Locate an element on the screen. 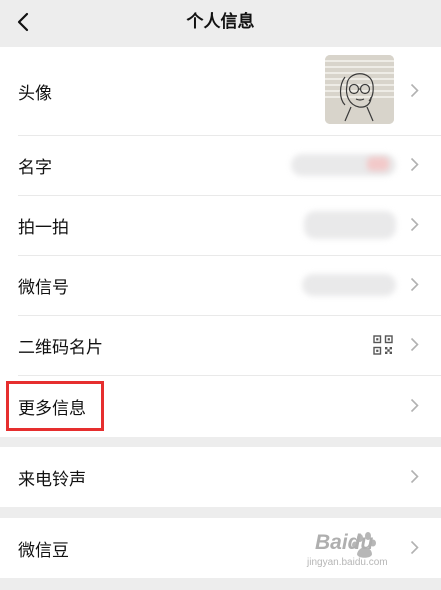 Image resolution: width=441 pixels, height=590 pixels. wechat-beans-group: 微信豆 is located at coordinates (220, 548).